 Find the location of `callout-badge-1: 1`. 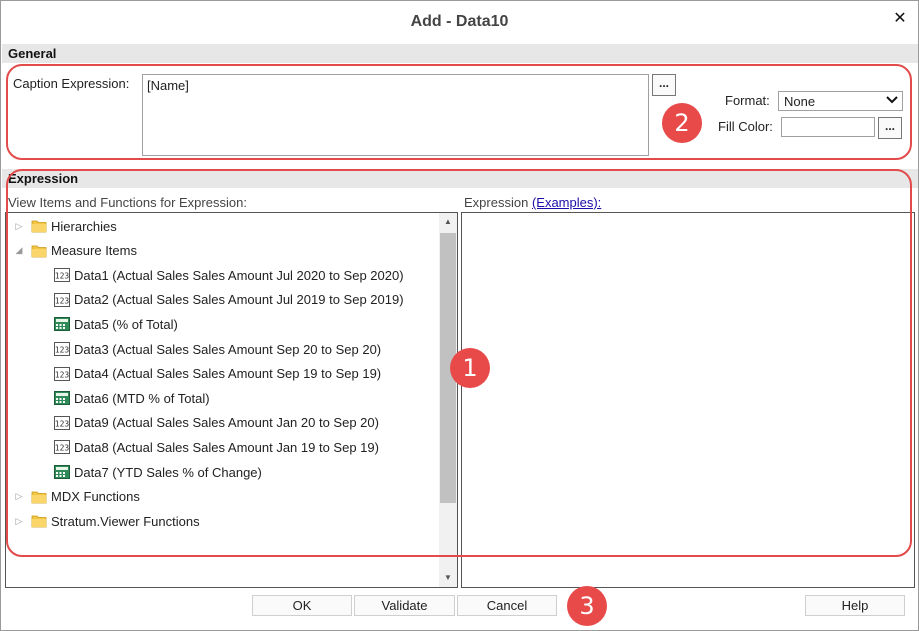

callout-badge-1: 1 is located at coordinates (470, 368).